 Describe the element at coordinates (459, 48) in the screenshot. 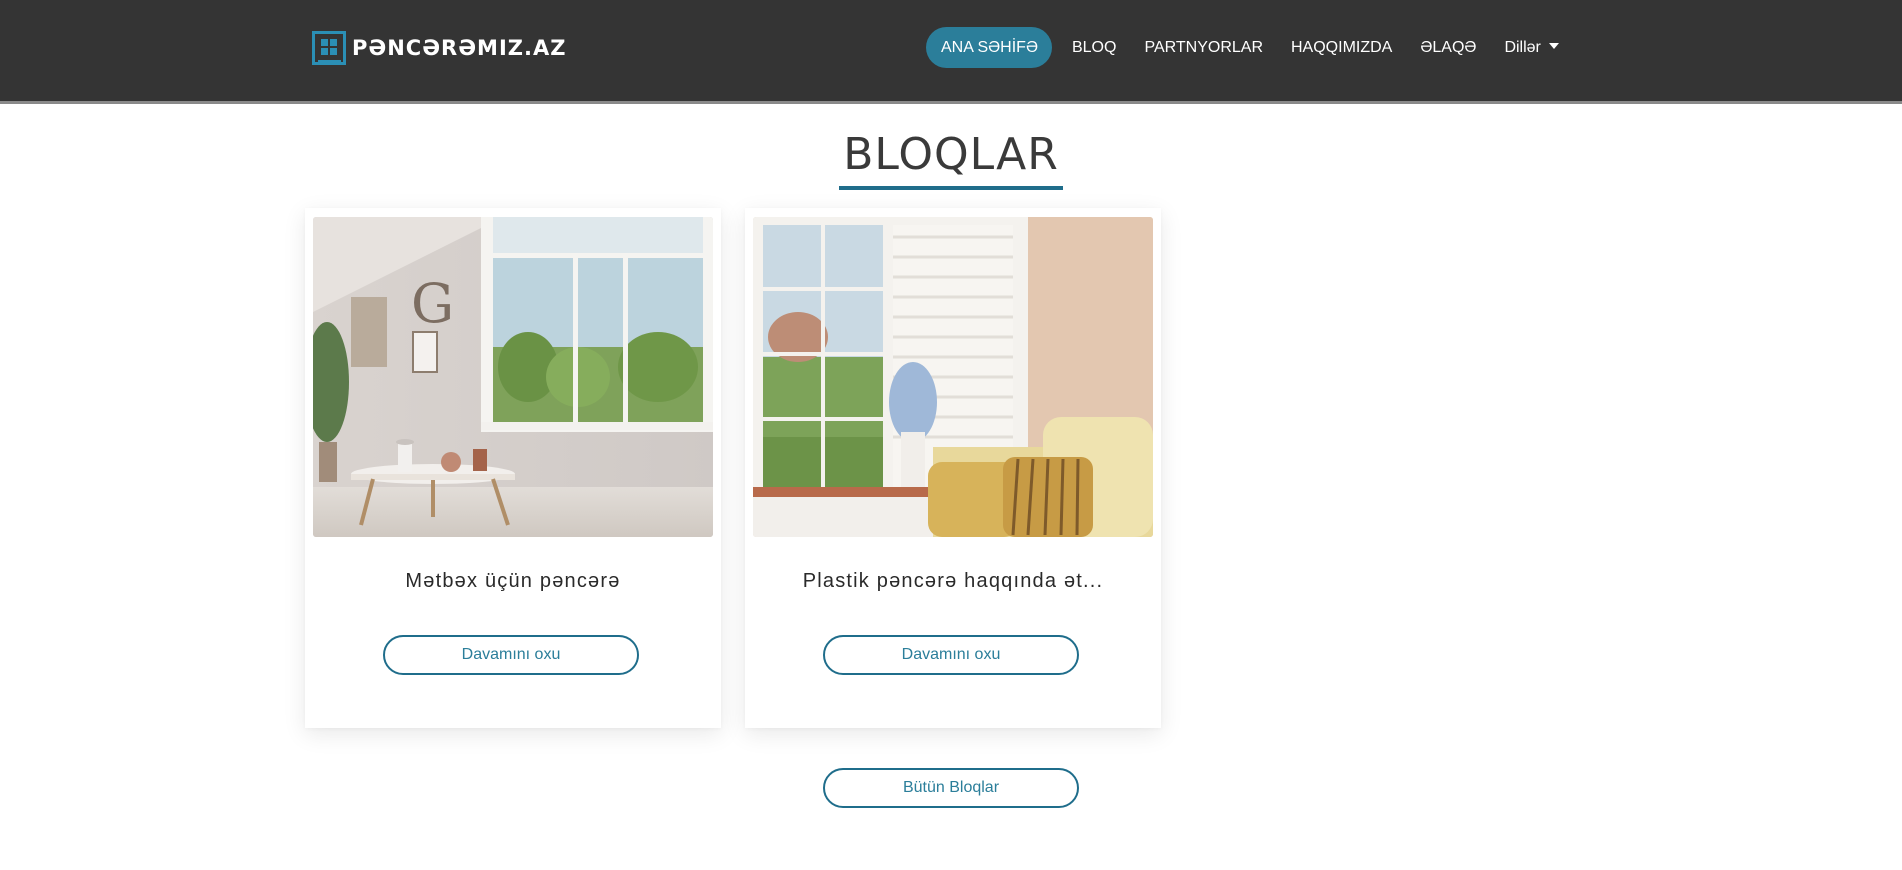

I see `brand-name: PƏNCƏRƏMIZ.AZ` at that location.